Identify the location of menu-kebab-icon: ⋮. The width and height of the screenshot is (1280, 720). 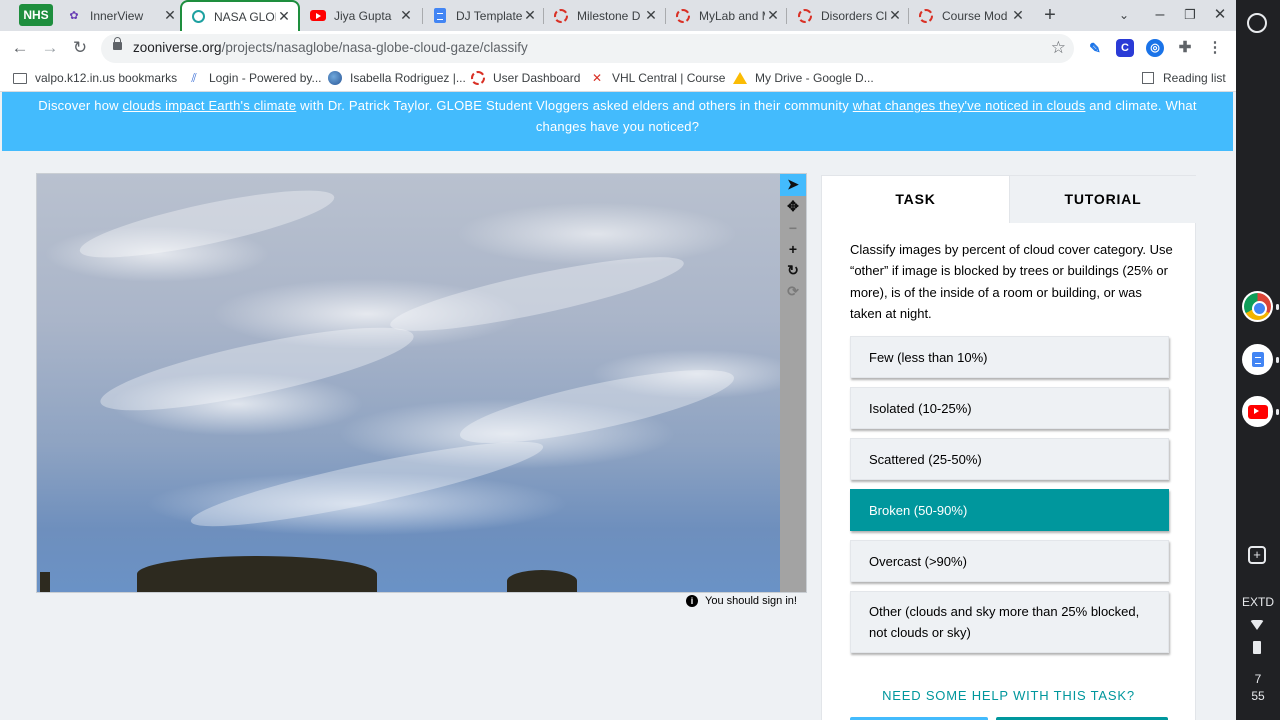
(1215, 48).